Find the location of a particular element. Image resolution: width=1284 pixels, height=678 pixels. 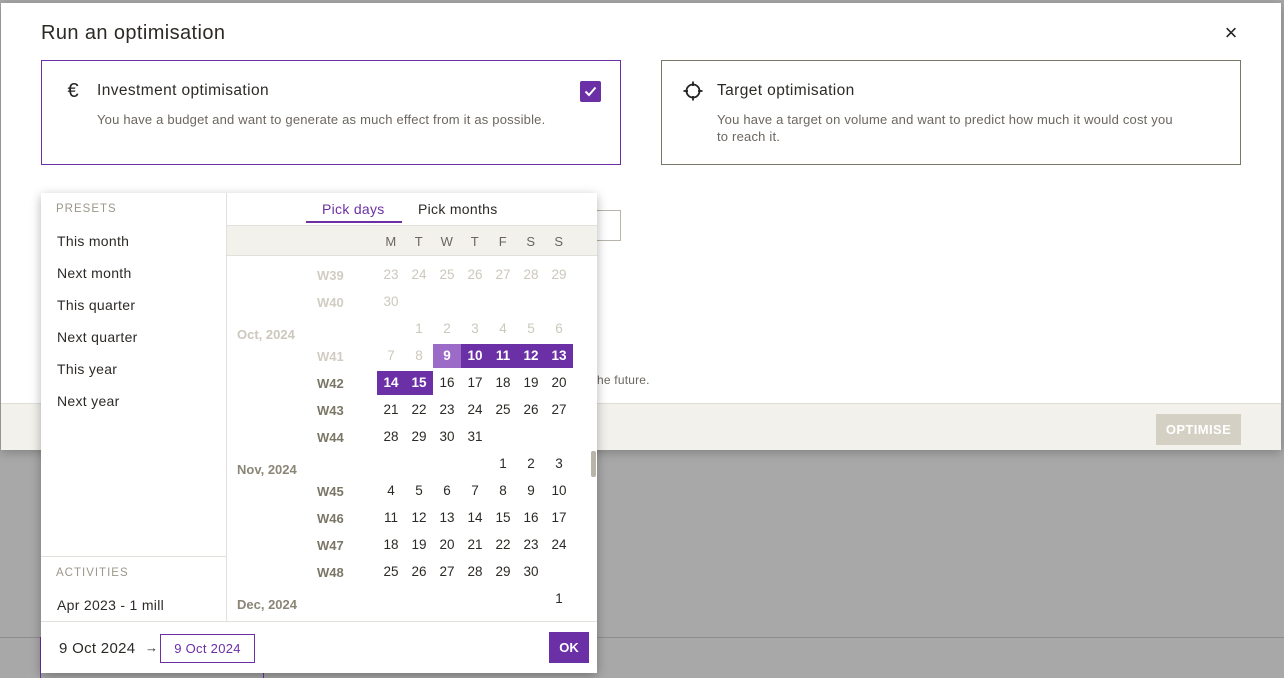

close-icon: × is located at coordinates (1231, 33).